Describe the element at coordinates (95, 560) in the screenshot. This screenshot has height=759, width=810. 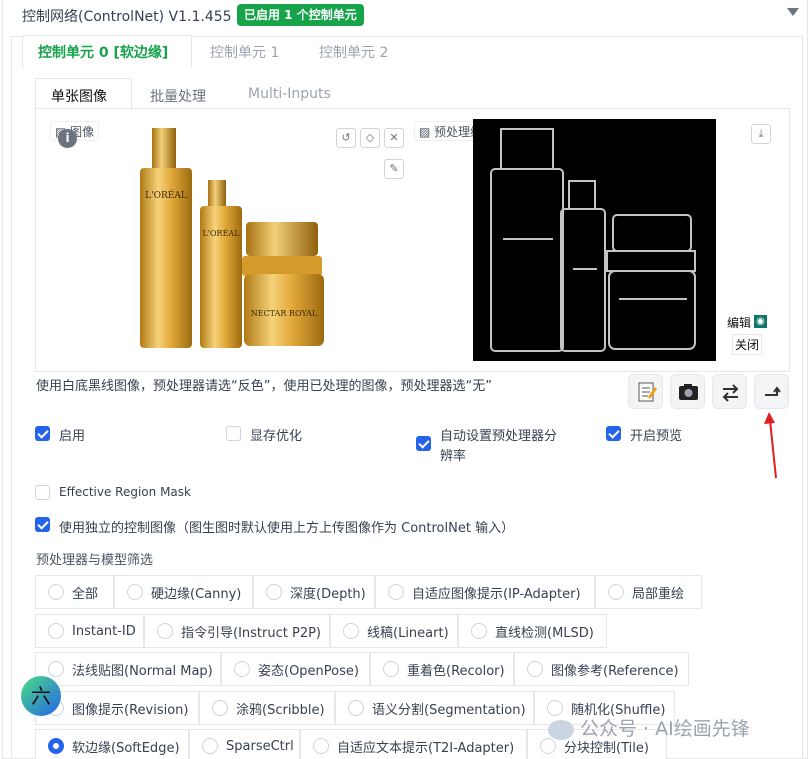
I see `filter-label: 预处理器与模型筛选` at that location.